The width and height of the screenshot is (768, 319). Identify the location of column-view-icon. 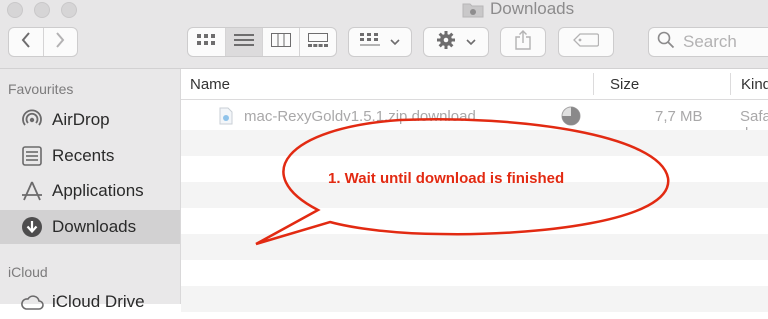
(280, 42).